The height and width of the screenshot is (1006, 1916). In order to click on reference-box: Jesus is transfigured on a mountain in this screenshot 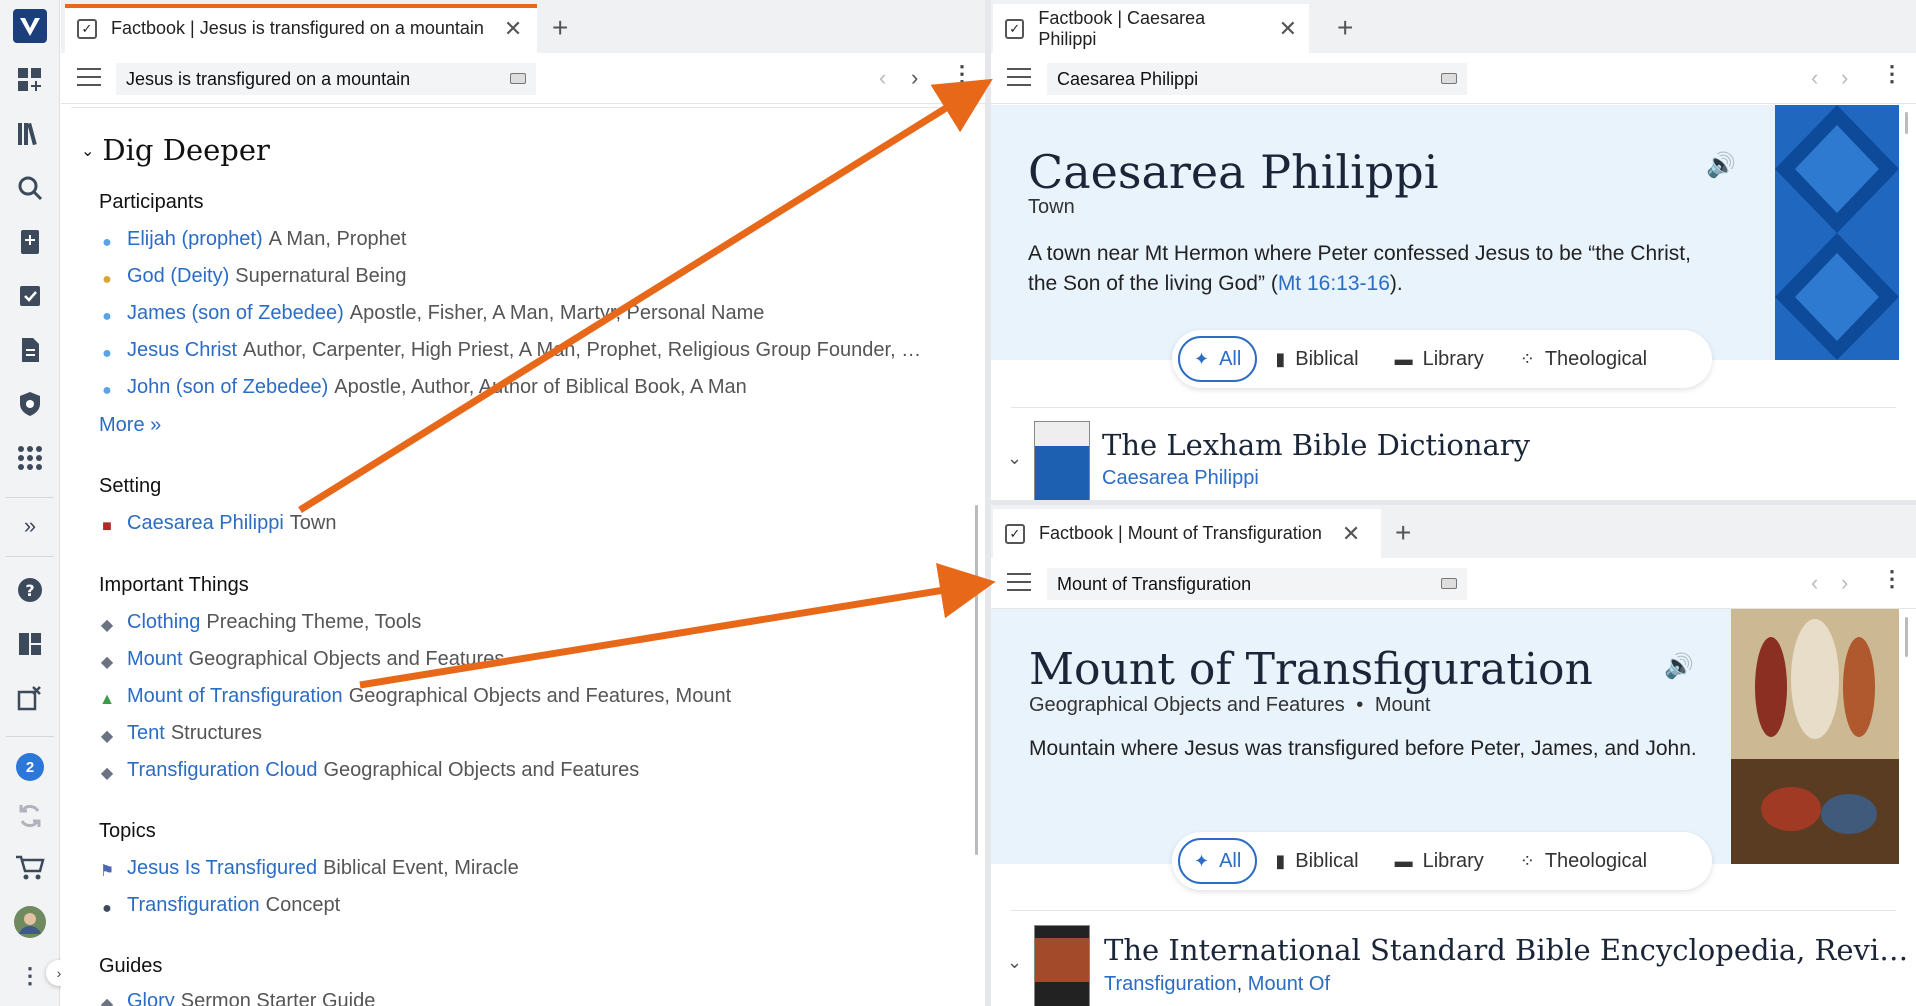, I will do `click(326, 79)`.